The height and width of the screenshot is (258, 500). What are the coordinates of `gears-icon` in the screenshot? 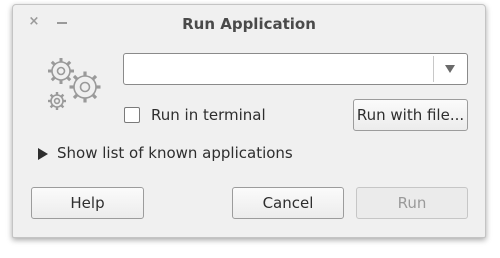 It's located at (74, 84).